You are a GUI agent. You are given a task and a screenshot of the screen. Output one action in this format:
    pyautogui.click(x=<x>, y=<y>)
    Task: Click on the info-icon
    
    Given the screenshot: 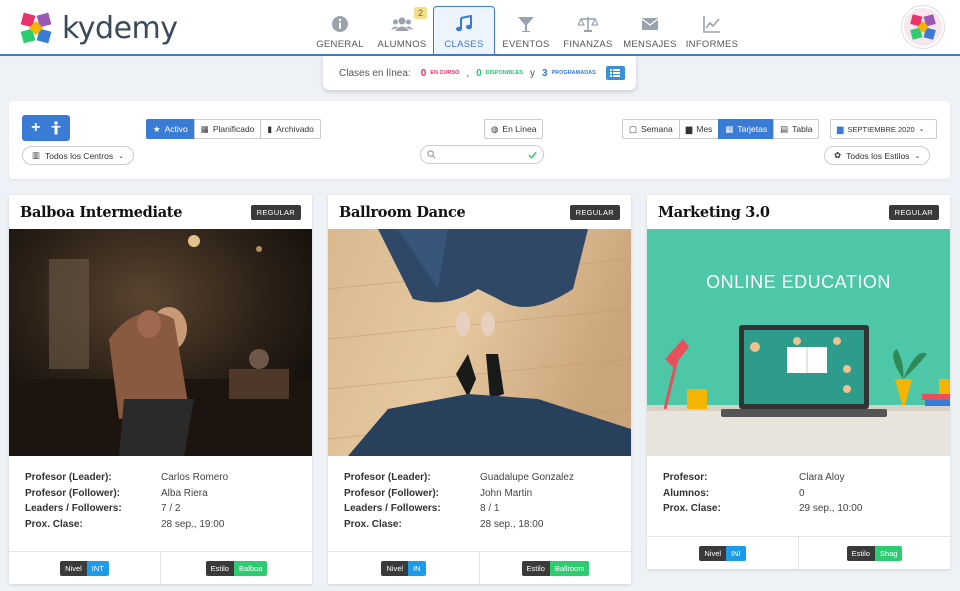 What is the action you would take?
    pyautogui.click(x=340, y=24)
    